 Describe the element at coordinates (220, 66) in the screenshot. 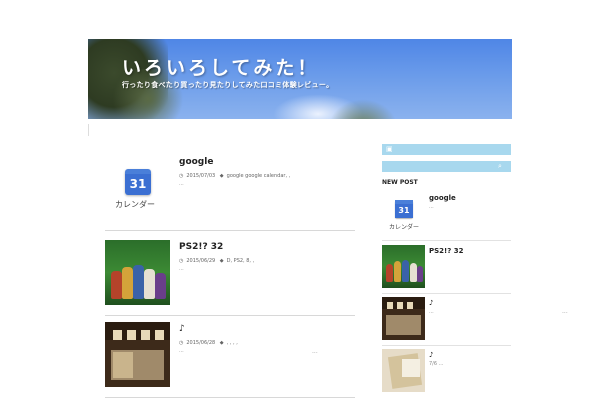

I see `site-title: いろいろしてみた！` at that location.